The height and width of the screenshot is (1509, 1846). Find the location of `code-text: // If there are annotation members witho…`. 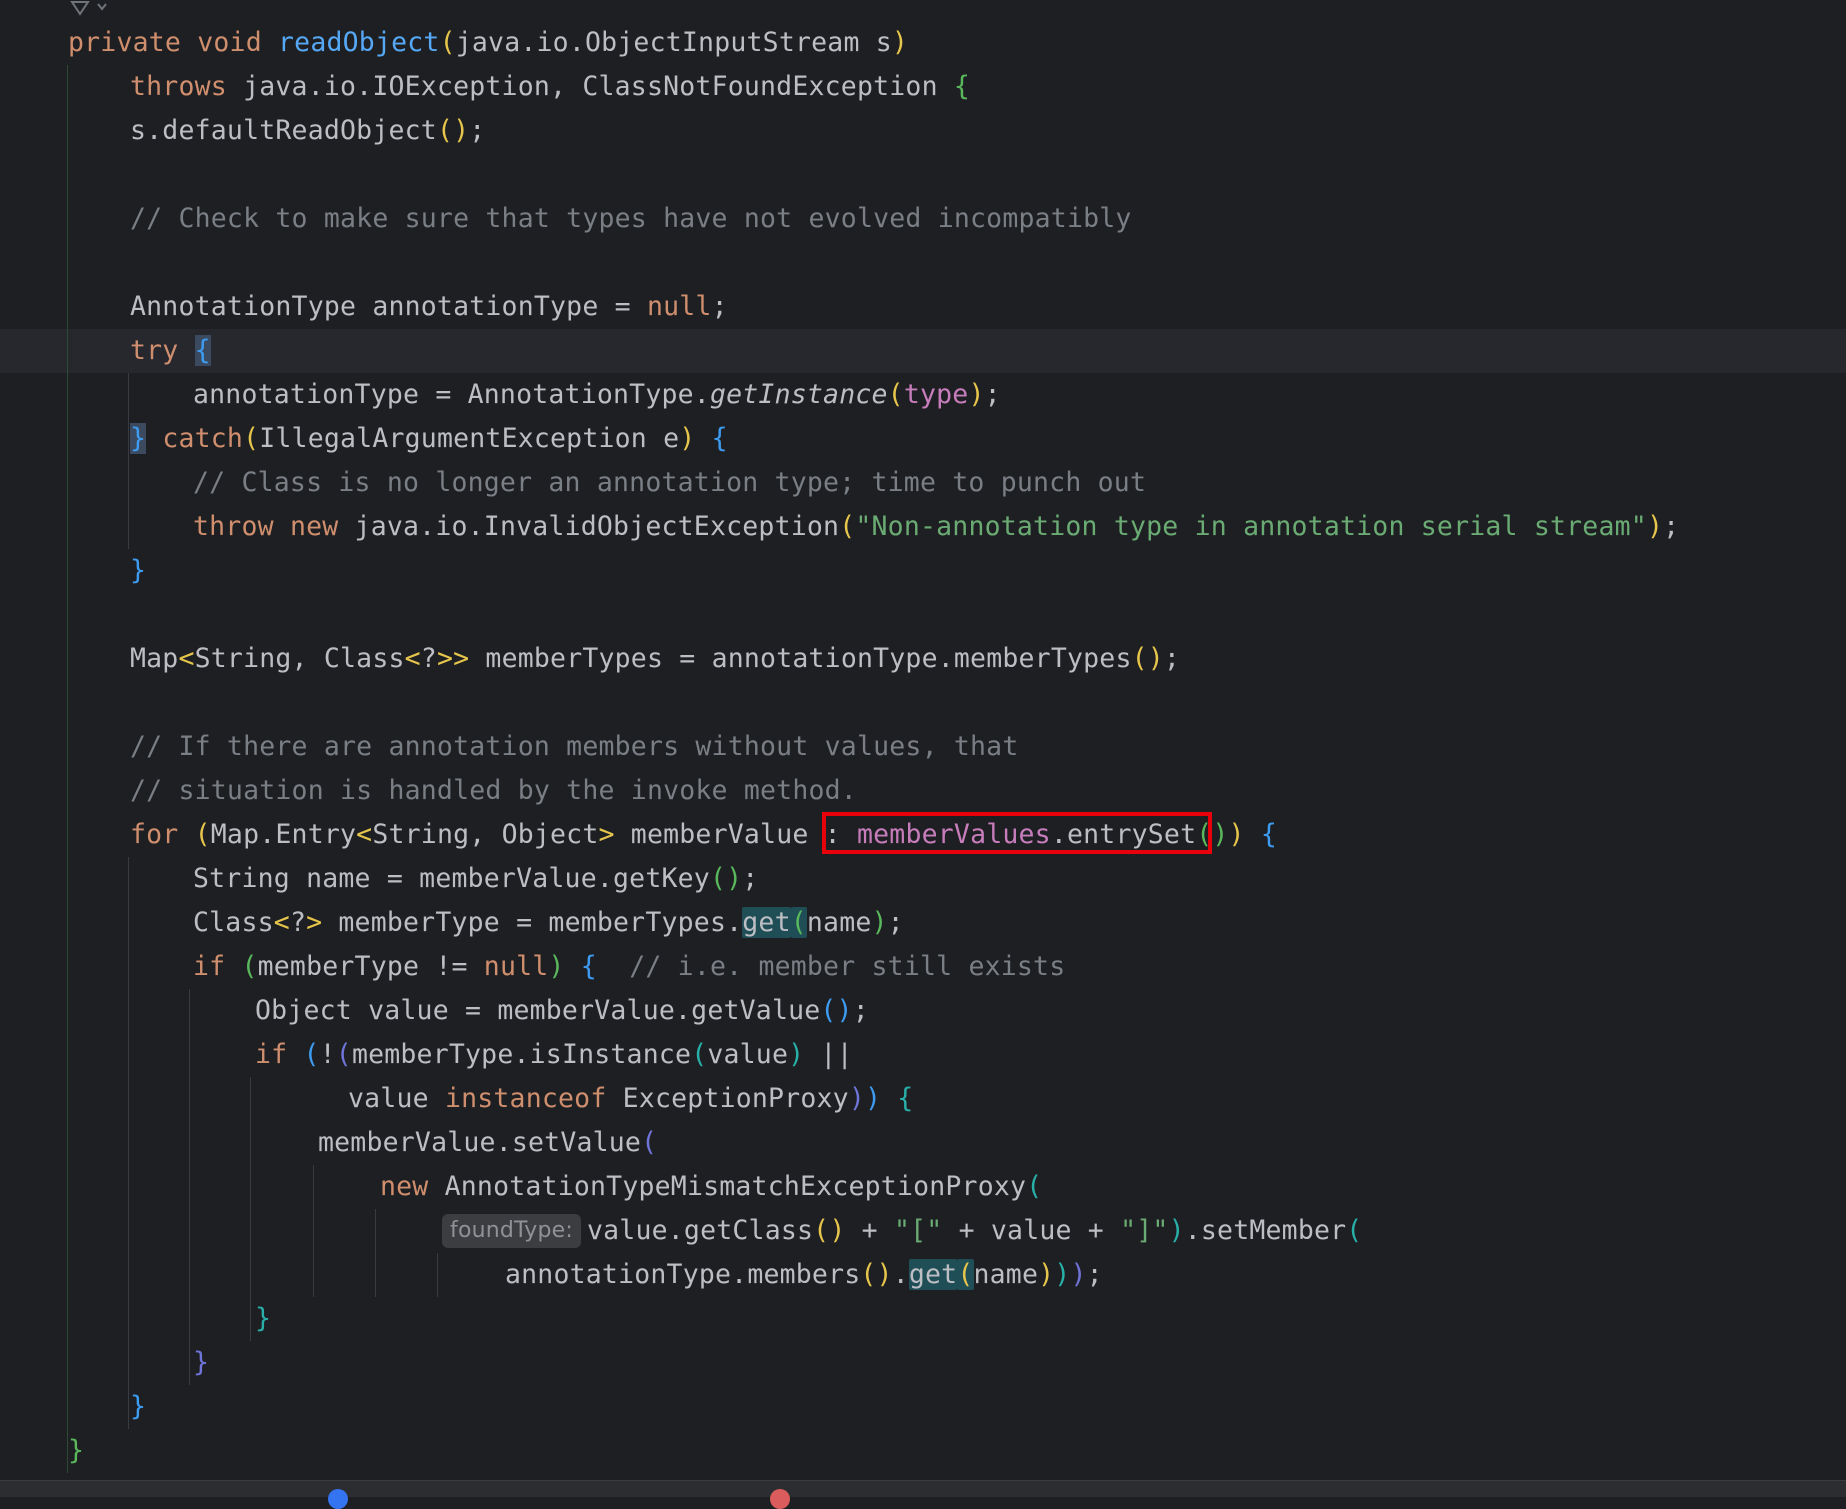

code-text: // If there are annotation members witho… is located at coordinates (574, 747).